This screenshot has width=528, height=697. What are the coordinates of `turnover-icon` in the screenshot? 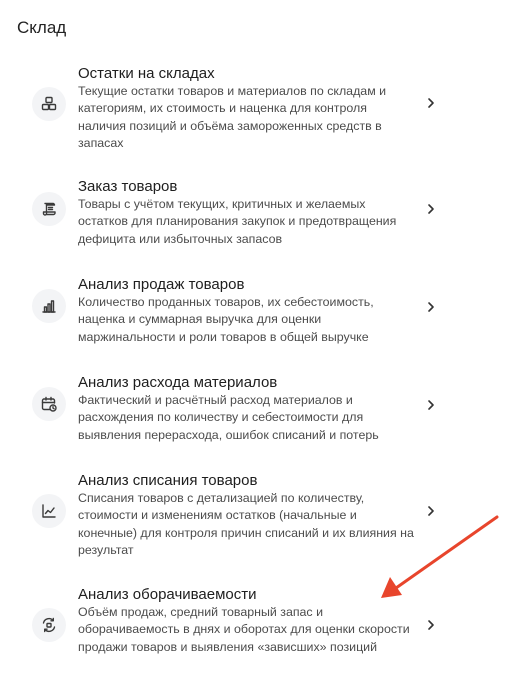 It's located at (49, 625).